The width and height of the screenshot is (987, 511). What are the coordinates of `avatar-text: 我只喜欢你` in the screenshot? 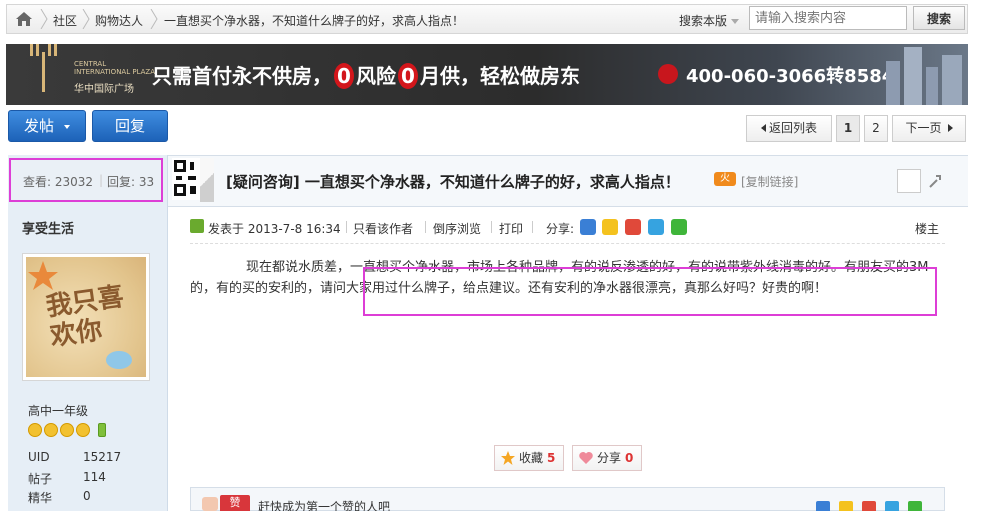 It's located at (85, 317).